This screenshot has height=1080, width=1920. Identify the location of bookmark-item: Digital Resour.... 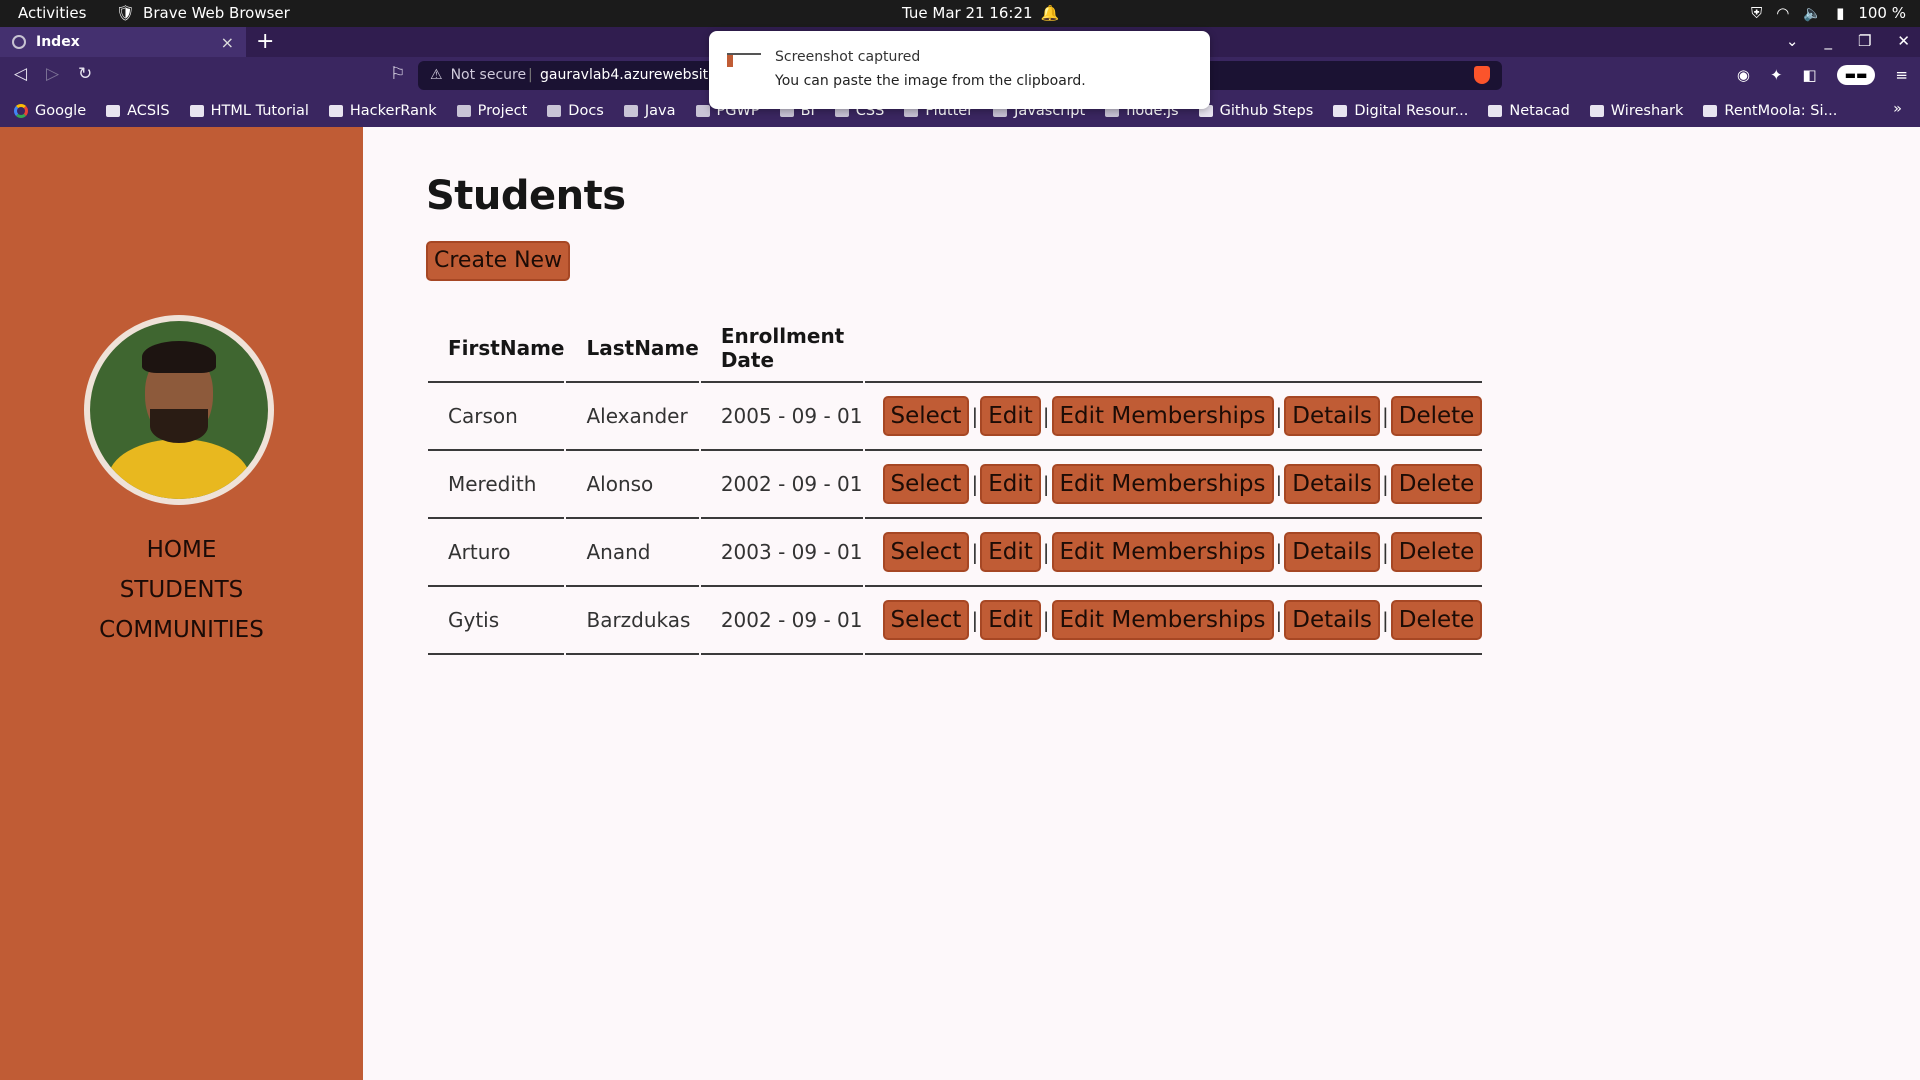
(1400, 111).